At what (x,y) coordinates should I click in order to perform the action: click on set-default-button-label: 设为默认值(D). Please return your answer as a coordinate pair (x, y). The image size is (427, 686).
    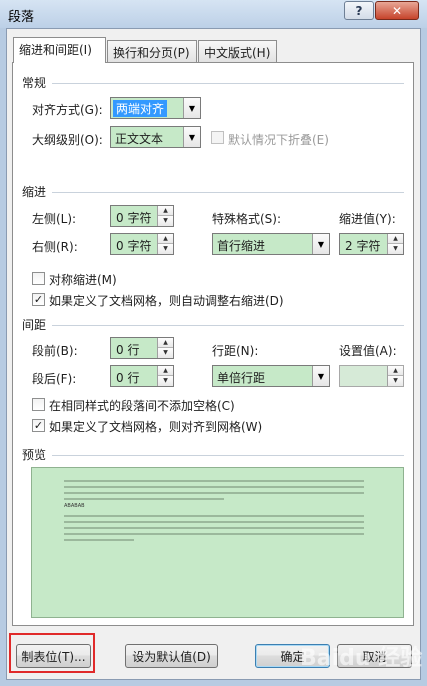
    Looking at the image, I should click on (171, 656).